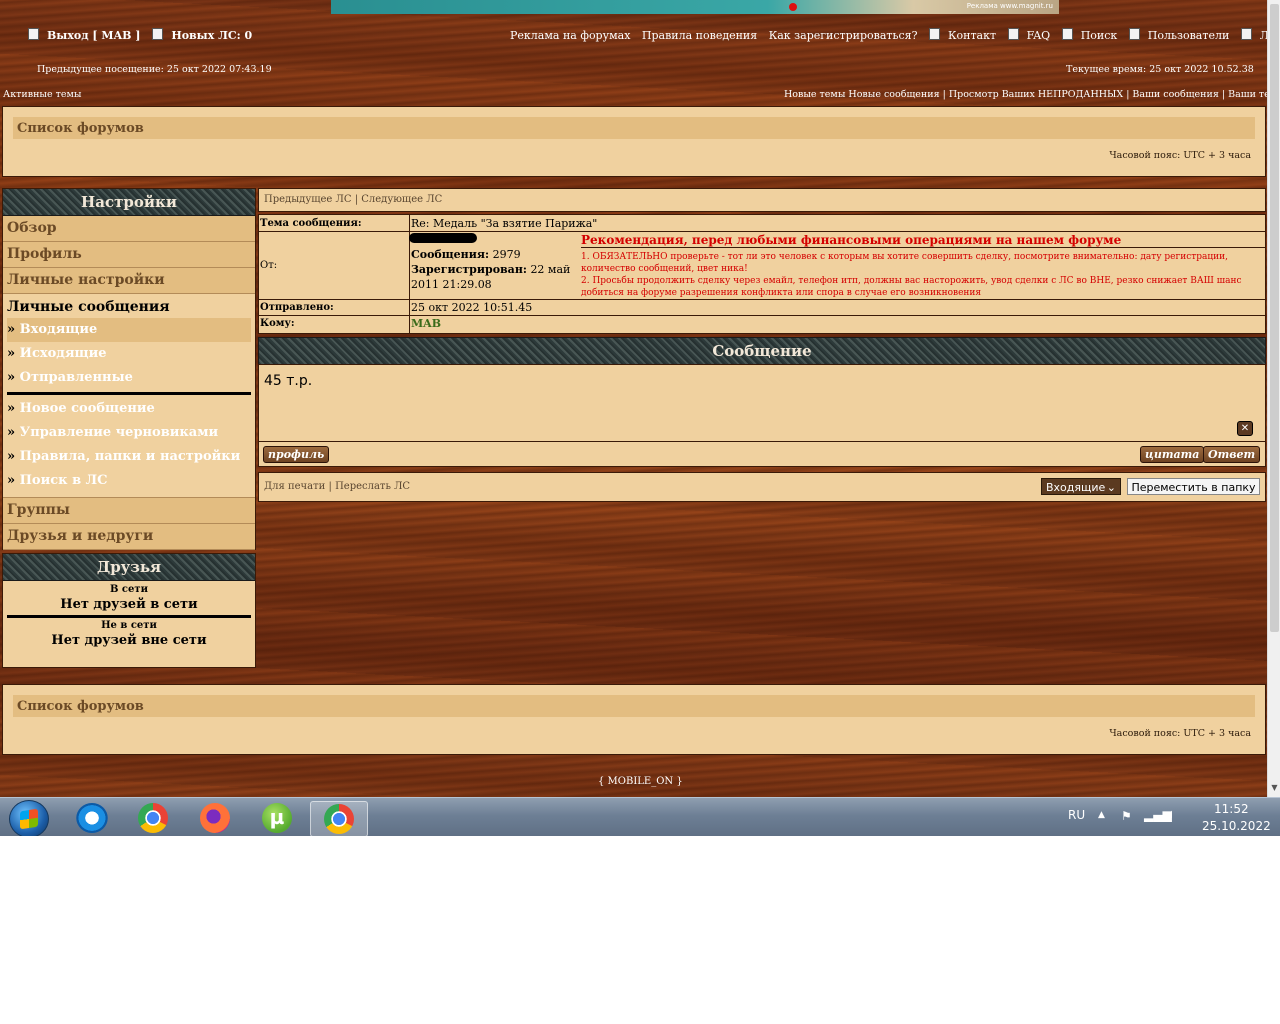 This screenshot has height=1024, width=1280. I want to click on posts-label: Сообщения:, so click(450, 254).